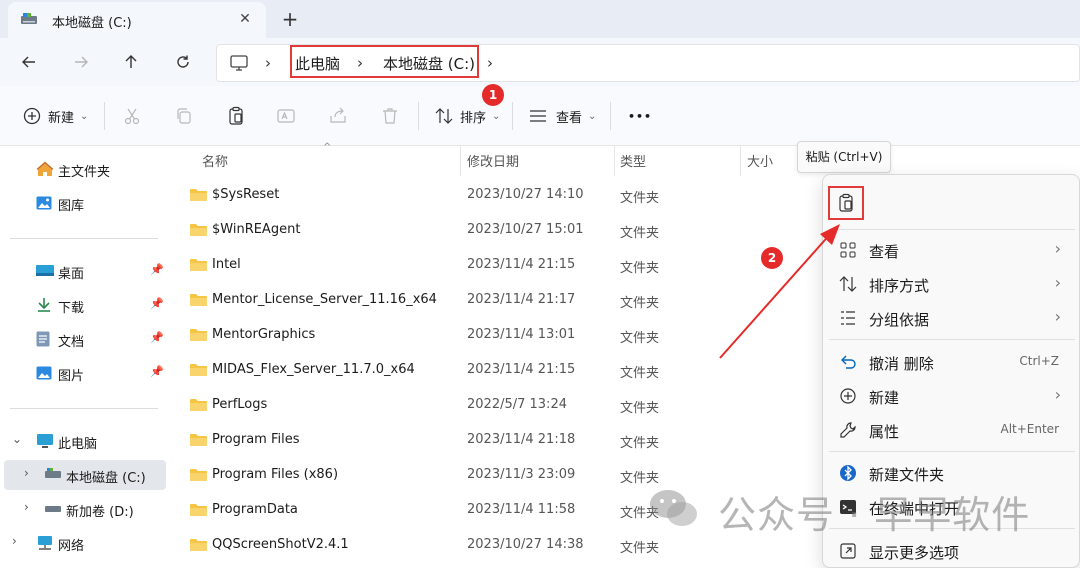  I want to click on column-header-type: 类型, so click(633, 160).